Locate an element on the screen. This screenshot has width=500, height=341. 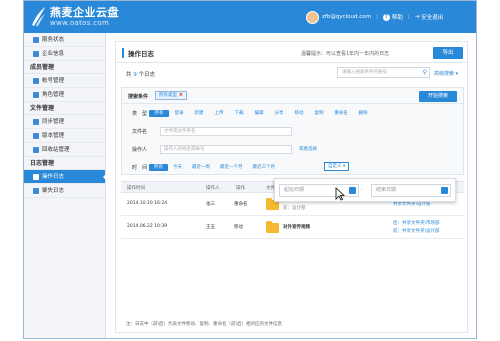
custom-label: 自定义 is located at coordinates (335, 166).